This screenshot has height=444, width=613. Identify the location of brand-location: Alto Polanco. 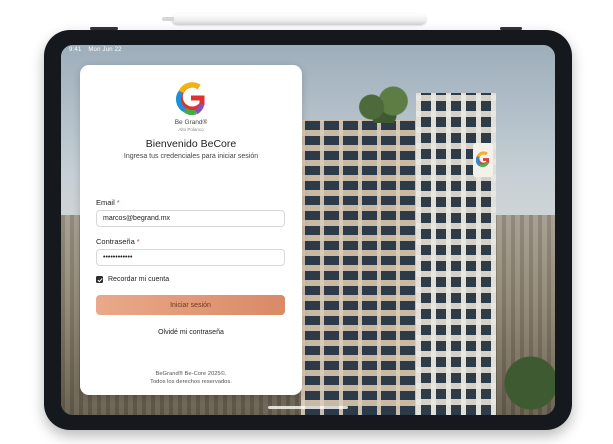
(191, 129).